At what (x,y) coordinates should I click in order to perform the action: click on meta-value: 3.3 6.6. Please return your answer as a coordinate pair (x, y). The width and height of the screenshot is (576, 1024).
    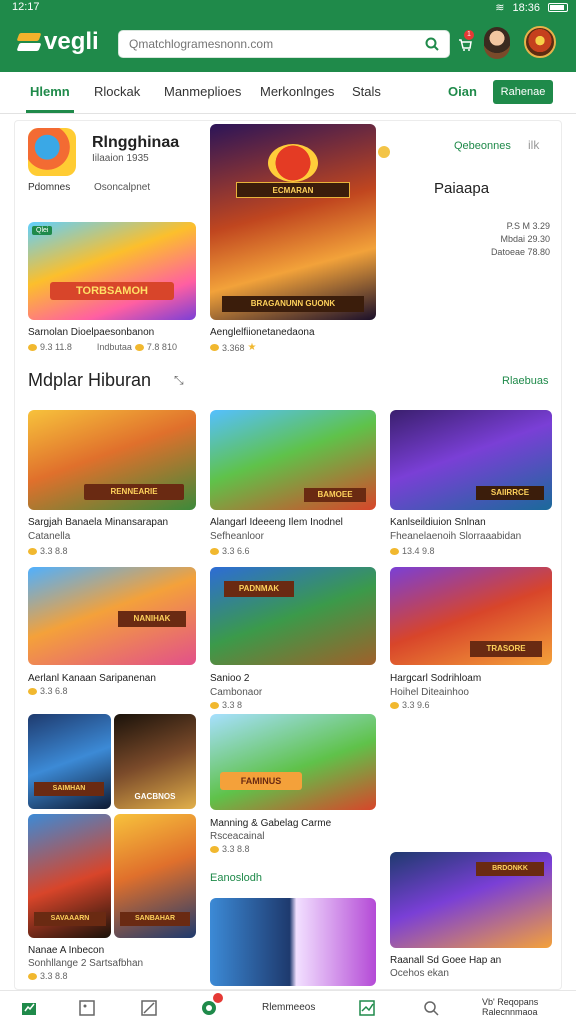
    Looking at the image, I should click on (236, 551).